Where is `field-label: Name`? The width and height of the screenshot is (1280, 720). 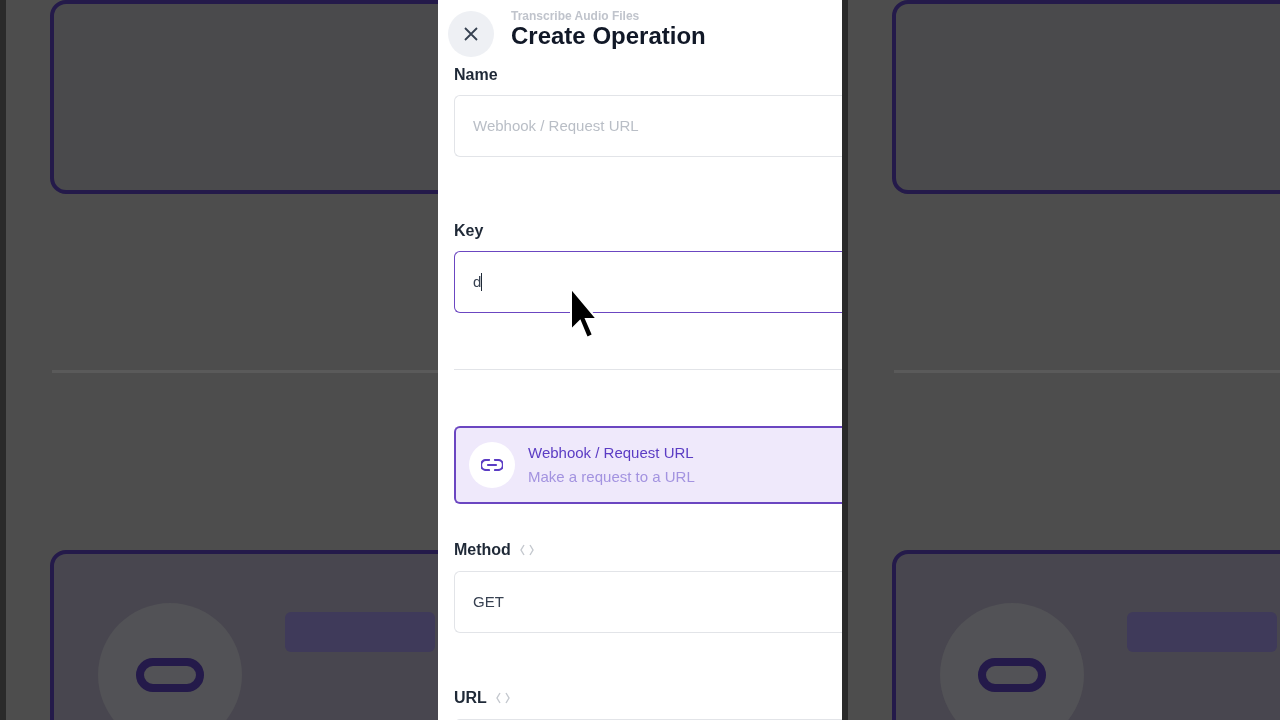
field-label: Name is located at coordinates (476, 75).